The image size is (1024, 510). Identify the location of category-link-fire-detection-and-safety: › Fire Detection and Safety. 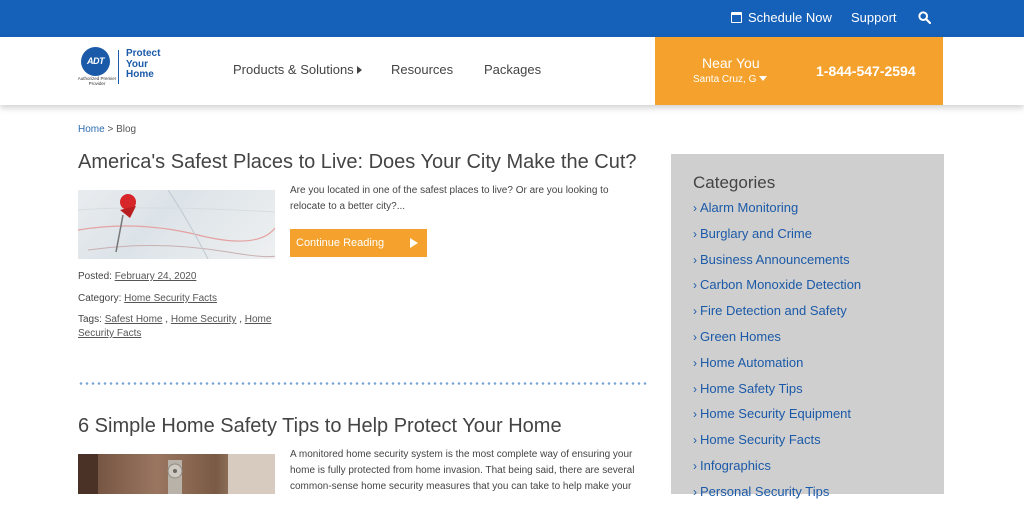
(777, 316).